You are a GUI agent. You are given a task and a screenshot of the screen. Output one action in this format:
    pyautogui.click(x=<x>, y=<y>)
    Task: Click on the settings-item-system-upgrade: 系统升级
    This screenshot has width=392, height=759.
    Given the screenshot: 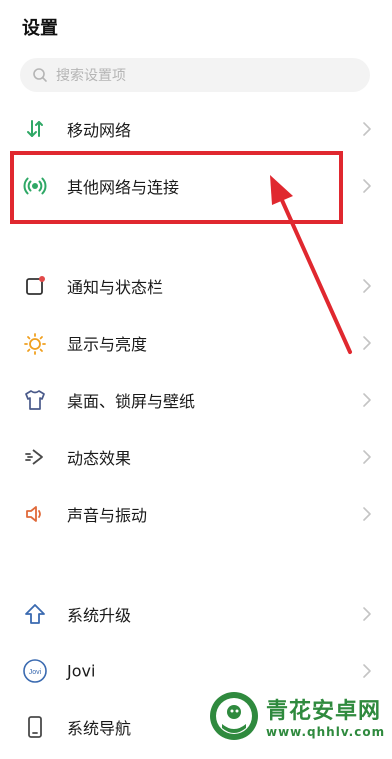 What is the action you would take?
    pyautogui.click(x=196, y=614)
    